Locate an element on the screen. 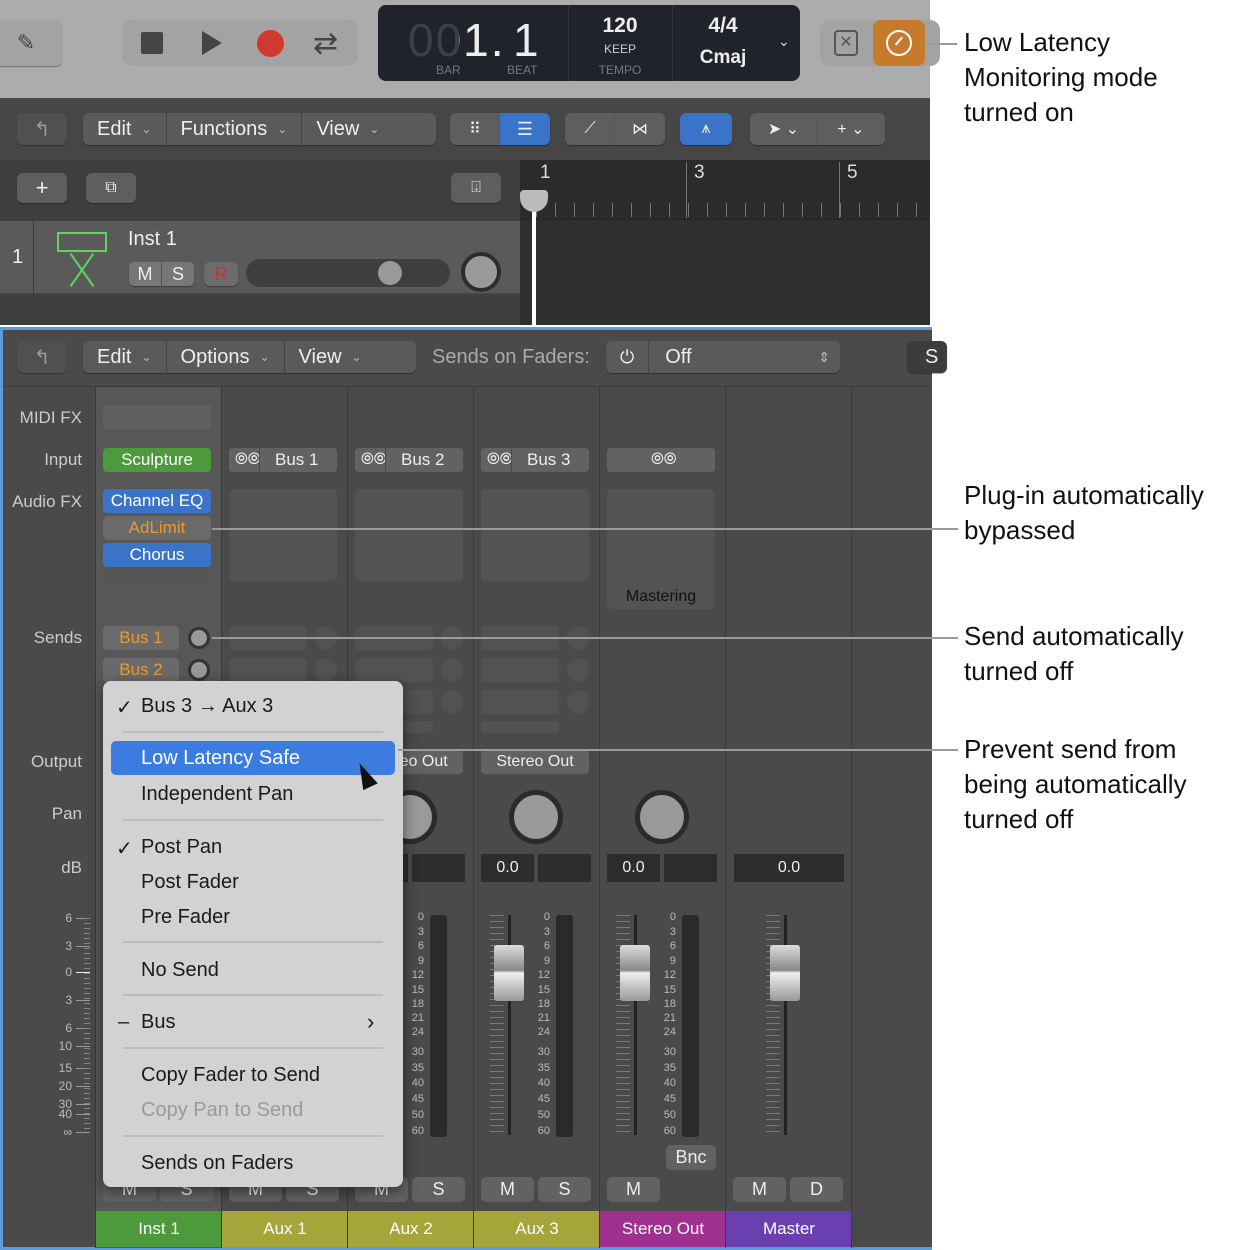  midi-fx-slot is located at coordinates (157, 417).